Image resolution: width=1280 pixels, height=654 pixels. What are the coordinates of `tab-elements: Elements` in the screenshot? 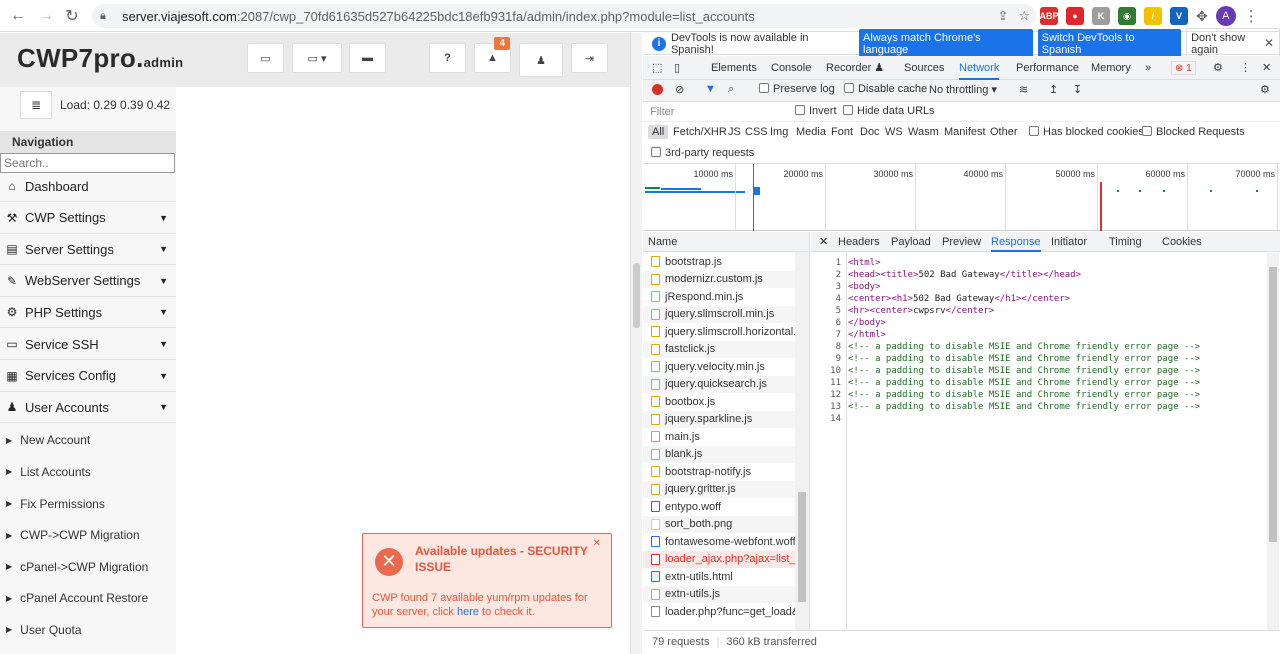 It's located at (734, 68).